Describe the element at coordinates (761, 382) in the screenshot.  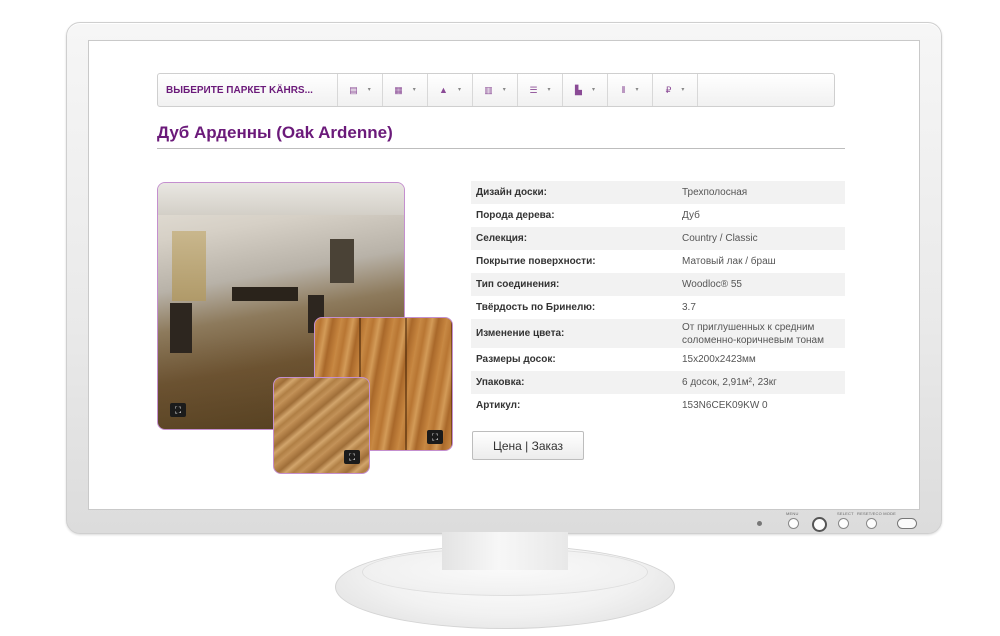
I see `spec-value: 6 досок, 2,91м², 23кг` at that location.